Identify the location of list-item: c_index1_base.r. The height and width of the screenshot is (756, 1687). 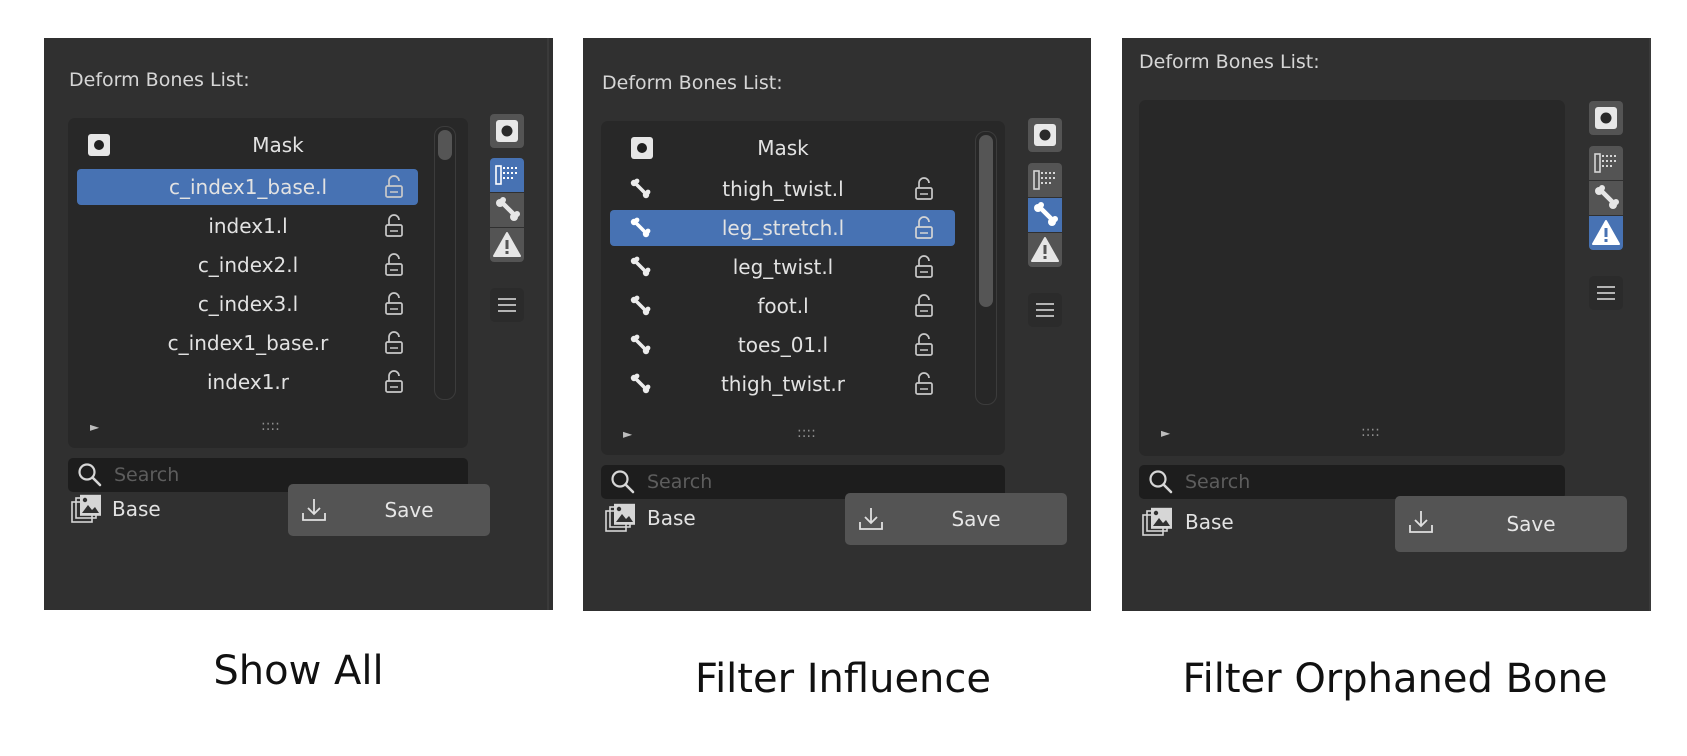
(268, 343).